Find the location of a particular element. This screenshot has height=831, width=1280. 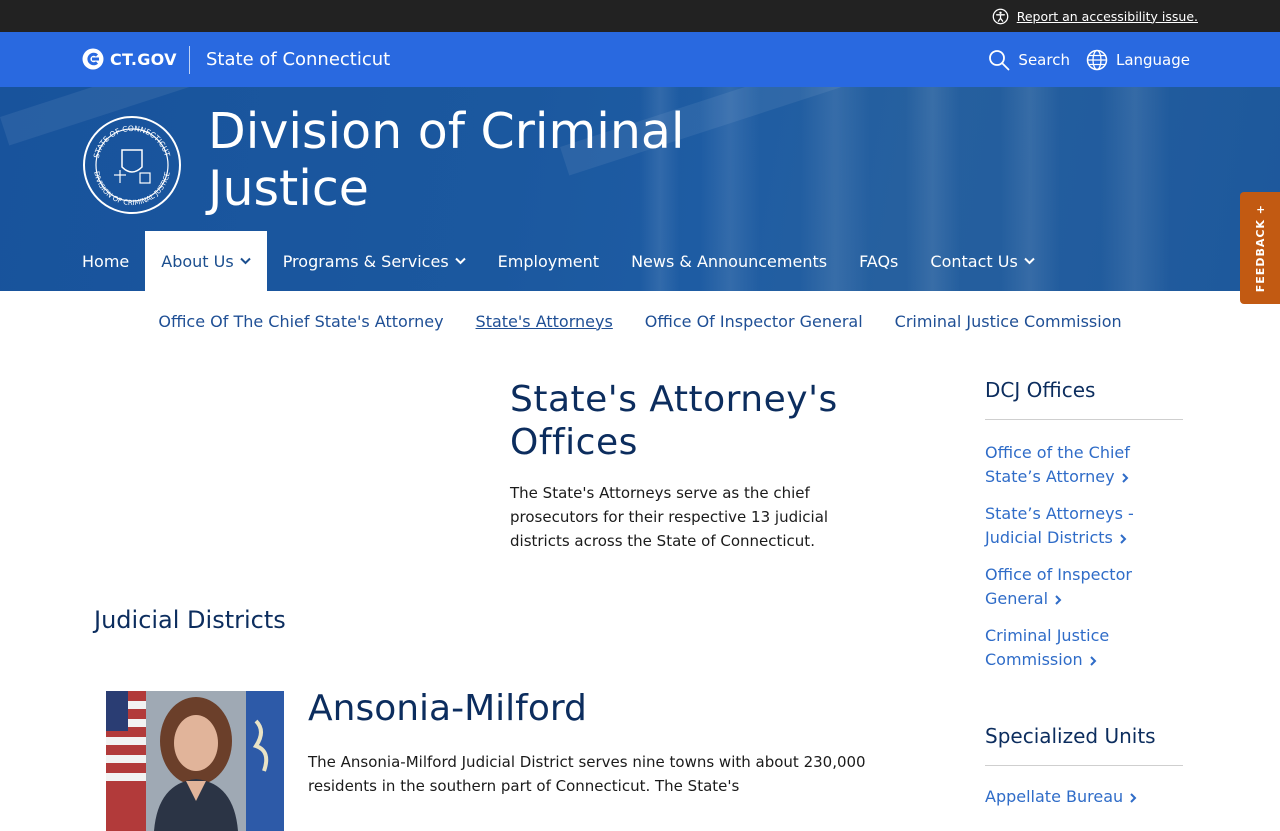

feedback-label: FEEDBACK + is located at coordinates (1260, 248).